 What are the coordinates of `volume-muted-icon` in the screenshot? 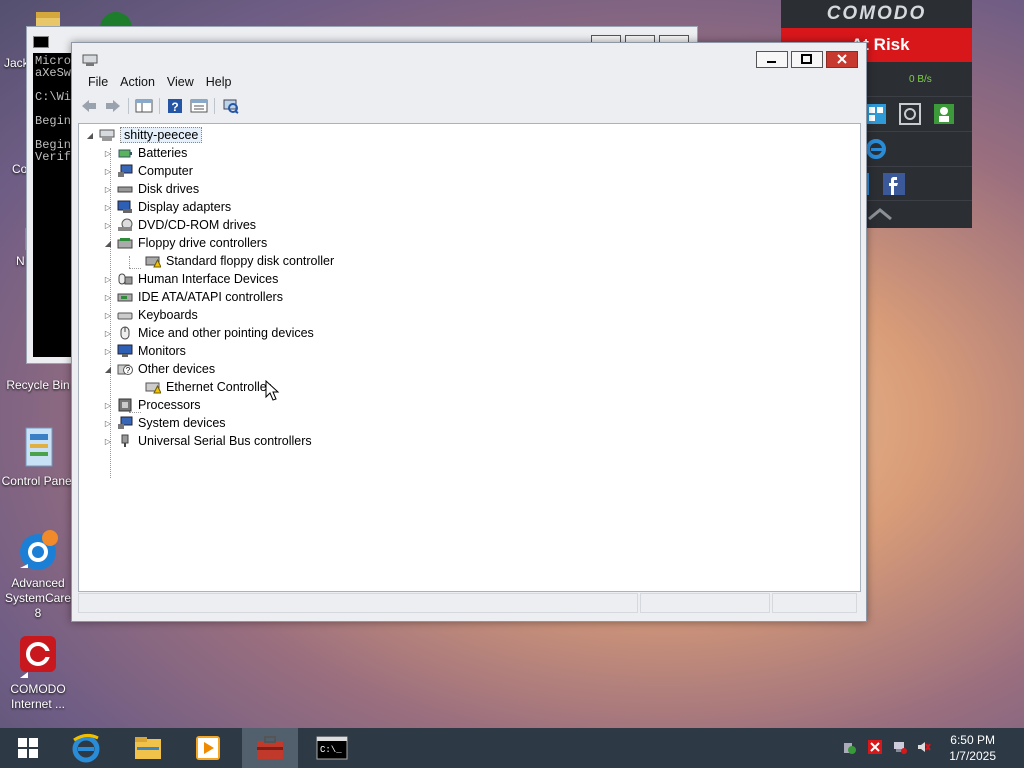 It's located at (924, 747).